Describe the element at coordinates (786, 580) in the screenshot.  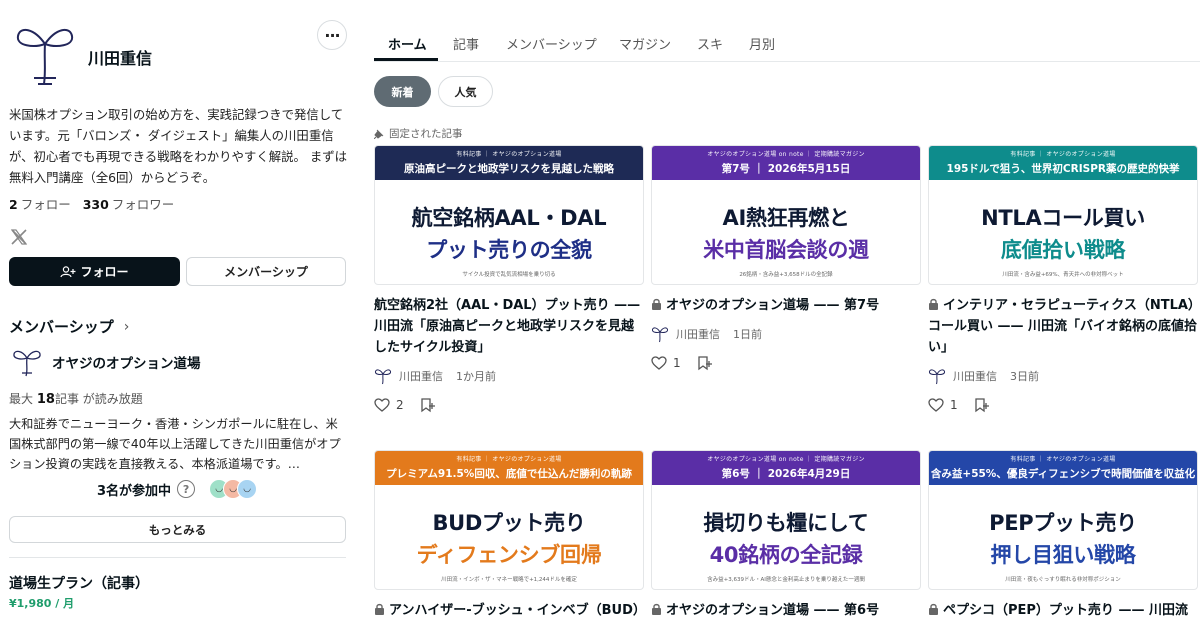
I see `thumbnail-footnote: 含み益+3,639ドル・AI懸念と金利高止まりを乗り越えた一週間` at that location.